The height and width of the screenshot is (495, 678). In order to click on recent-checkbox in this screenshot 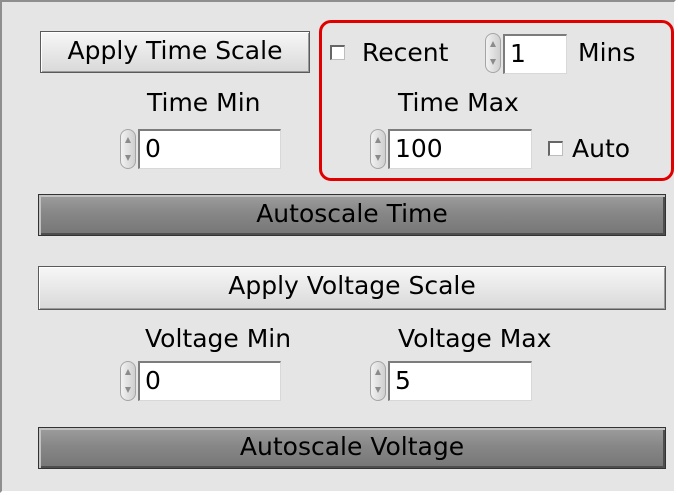, I will do `click(337, 52)`.